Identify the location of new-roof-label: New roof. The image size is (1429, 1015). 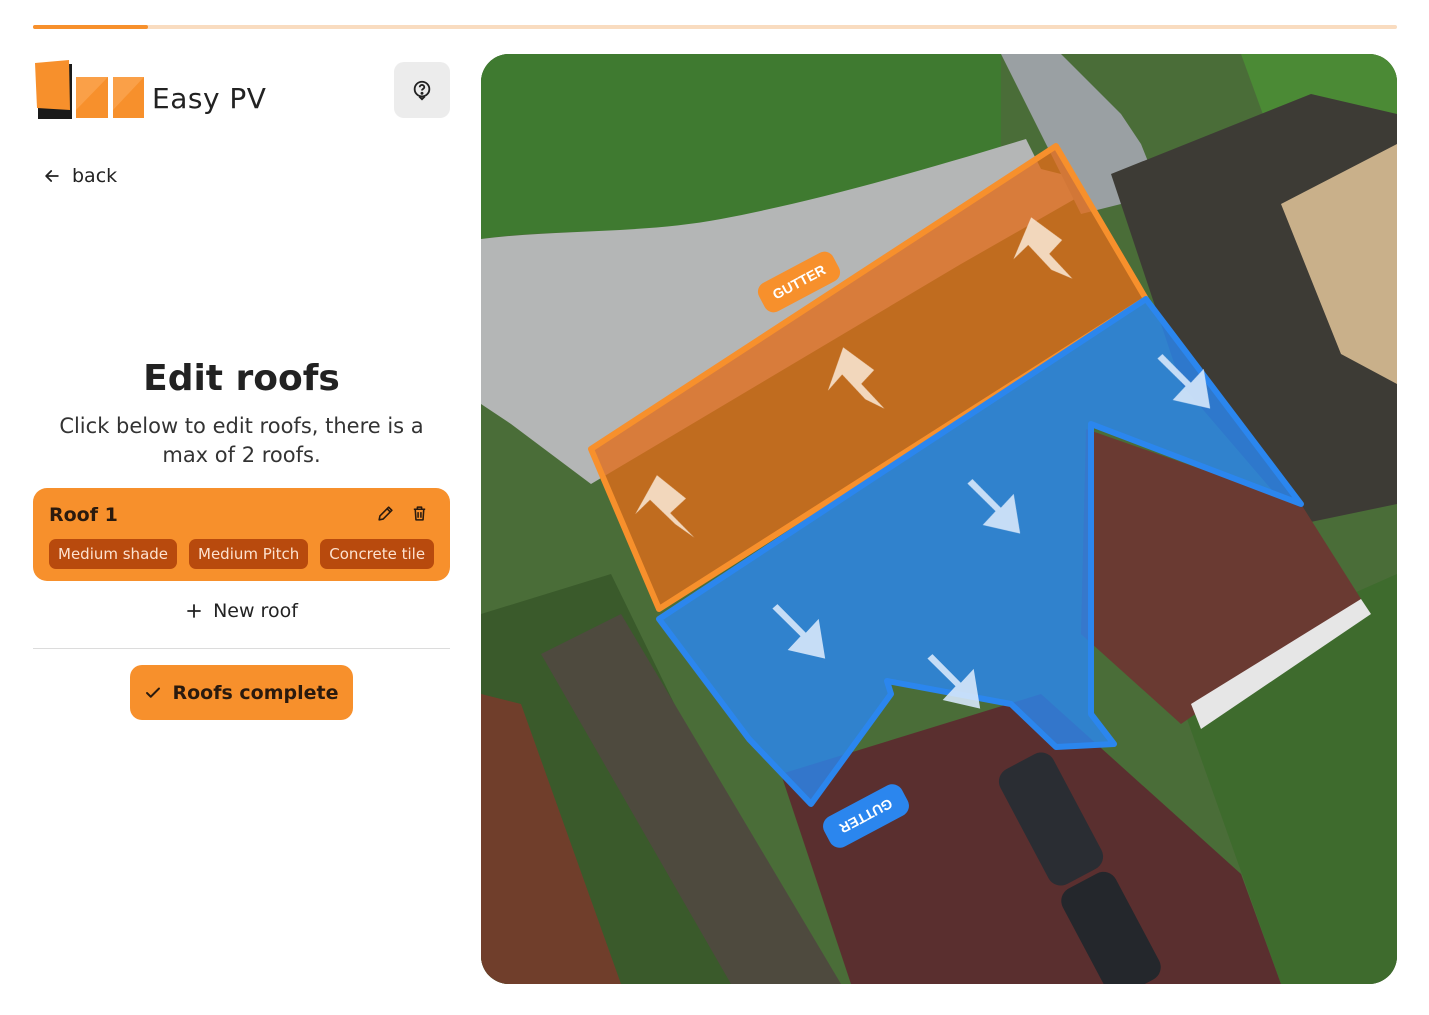
(255, 611).